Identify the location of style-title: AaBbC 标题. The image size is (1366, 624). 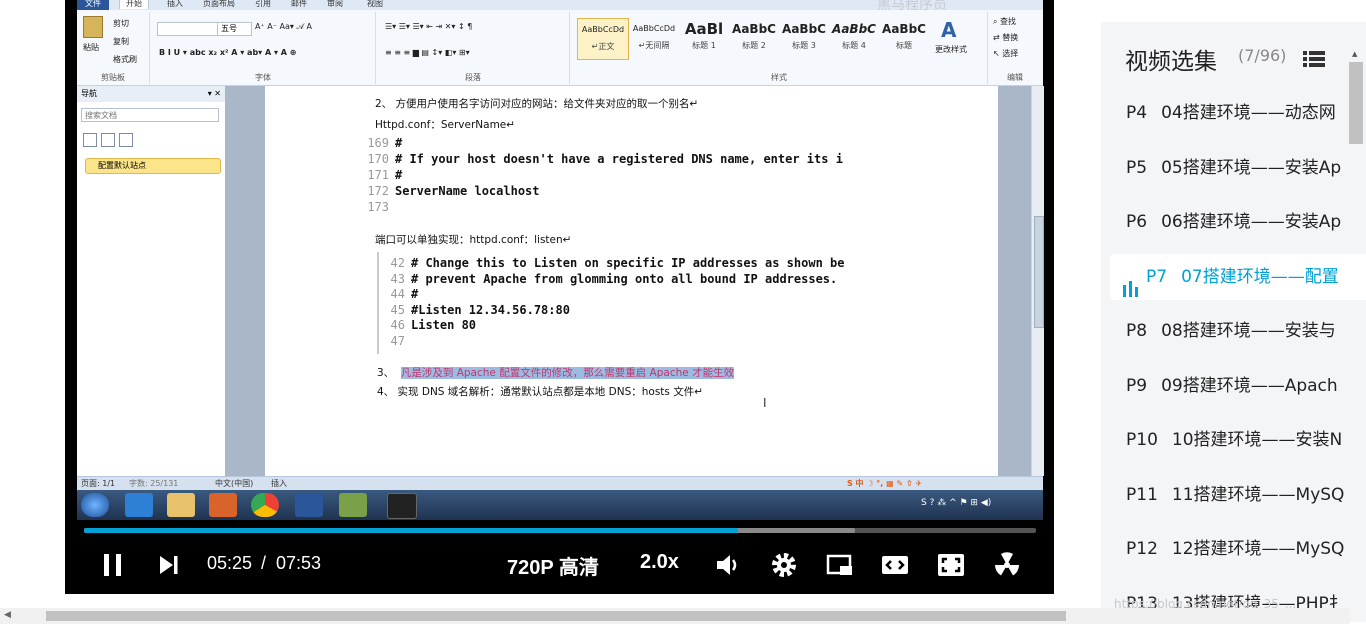
(904, 36).